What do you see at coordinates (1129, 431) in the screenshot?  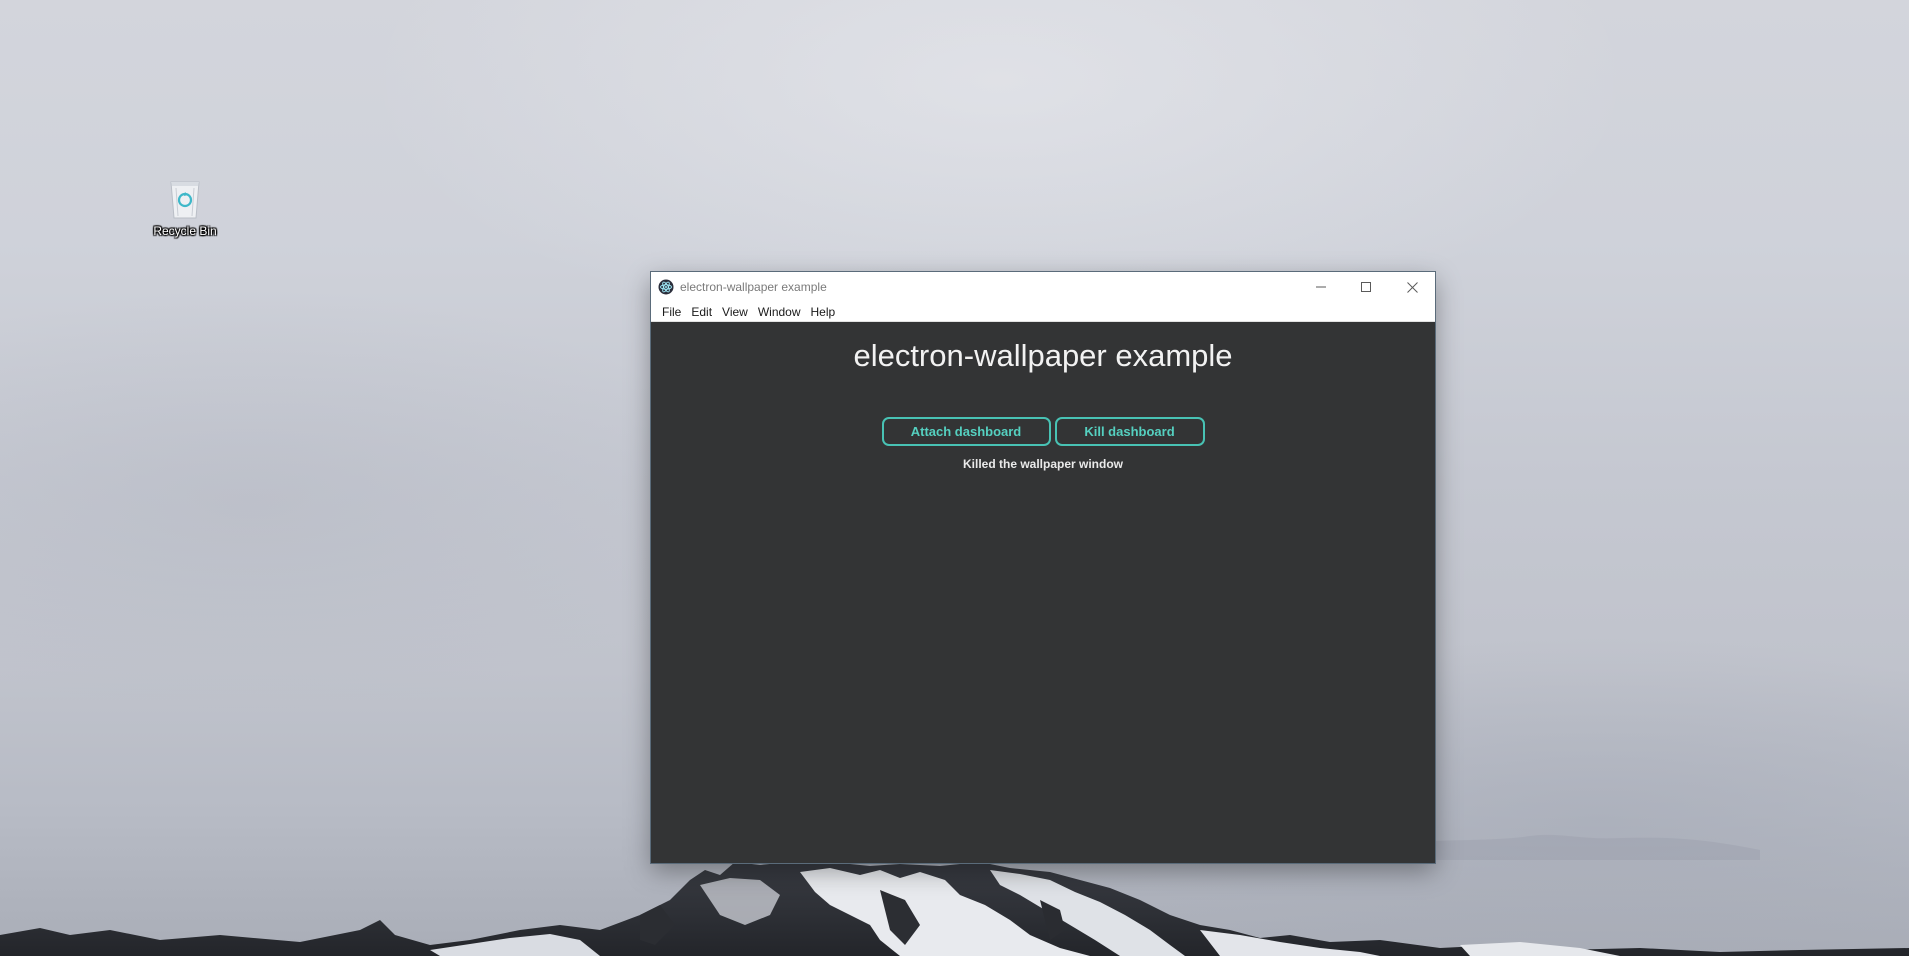 I see `kill-dashboard-button: Kill dashboard` at bounding box center [1129, 431].